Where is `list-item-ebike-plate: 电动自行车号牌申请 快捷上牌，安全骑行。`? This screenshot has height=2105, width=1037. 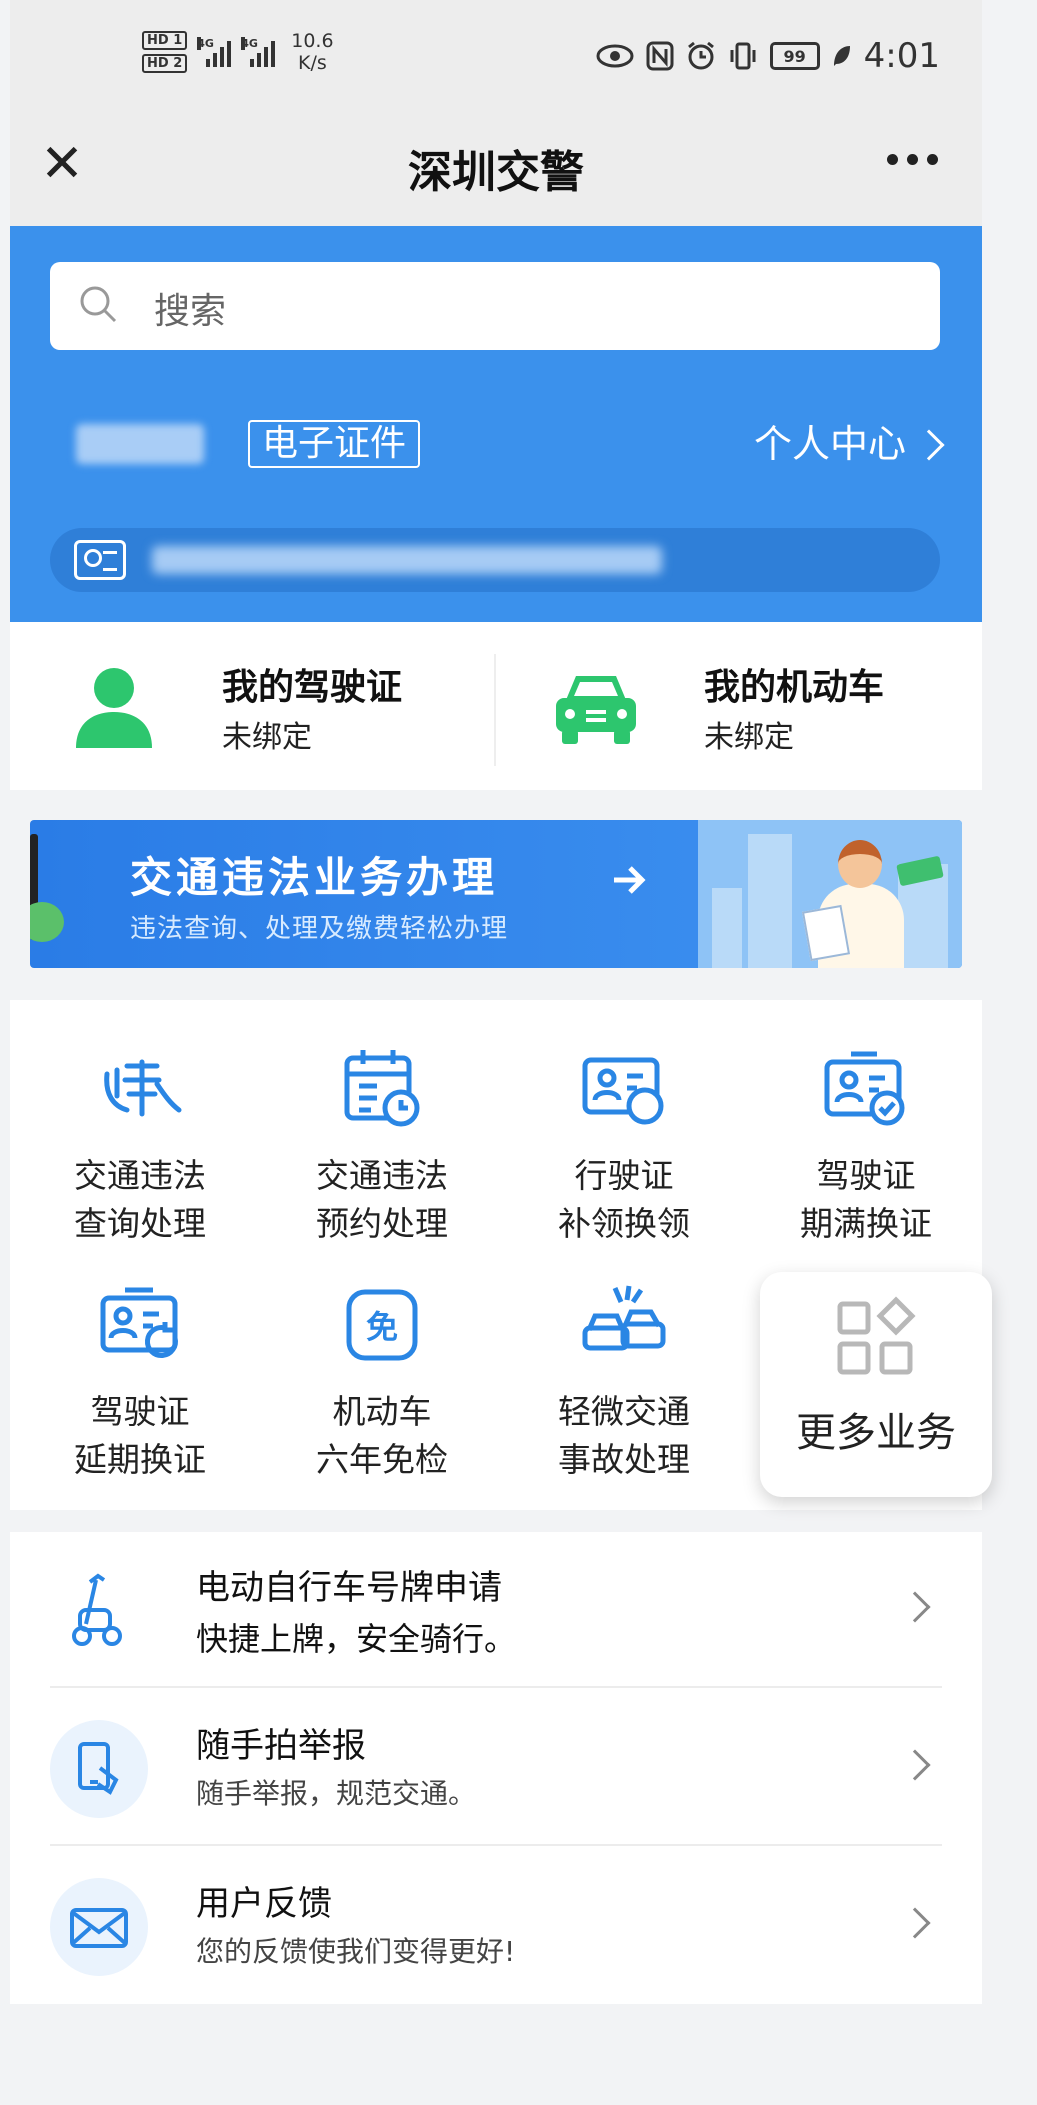
list-item-ebike-plate: 电动自行车号牌申请 快捷上牌，安全骑行。 is located at coordinates (496, 1610).